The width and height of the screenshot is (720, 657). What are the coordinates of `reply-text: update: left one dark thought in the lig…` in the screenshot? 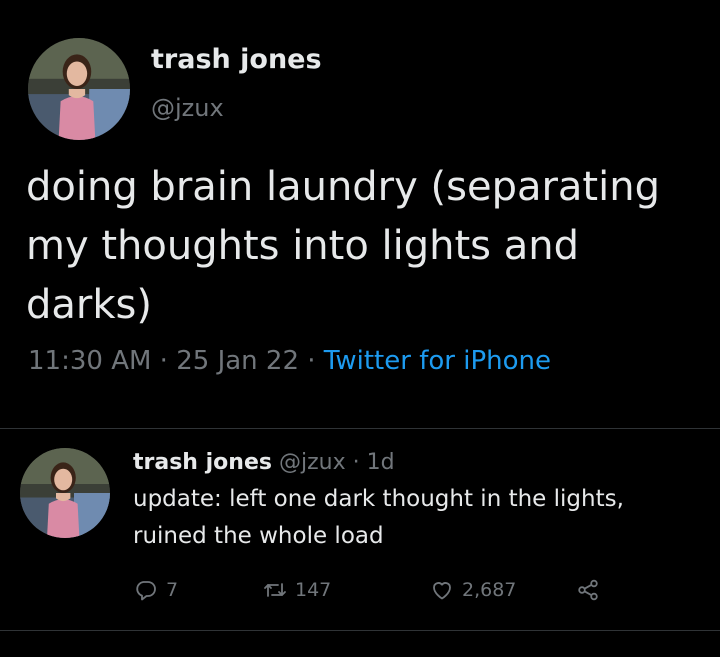 It's located at (378, 517).